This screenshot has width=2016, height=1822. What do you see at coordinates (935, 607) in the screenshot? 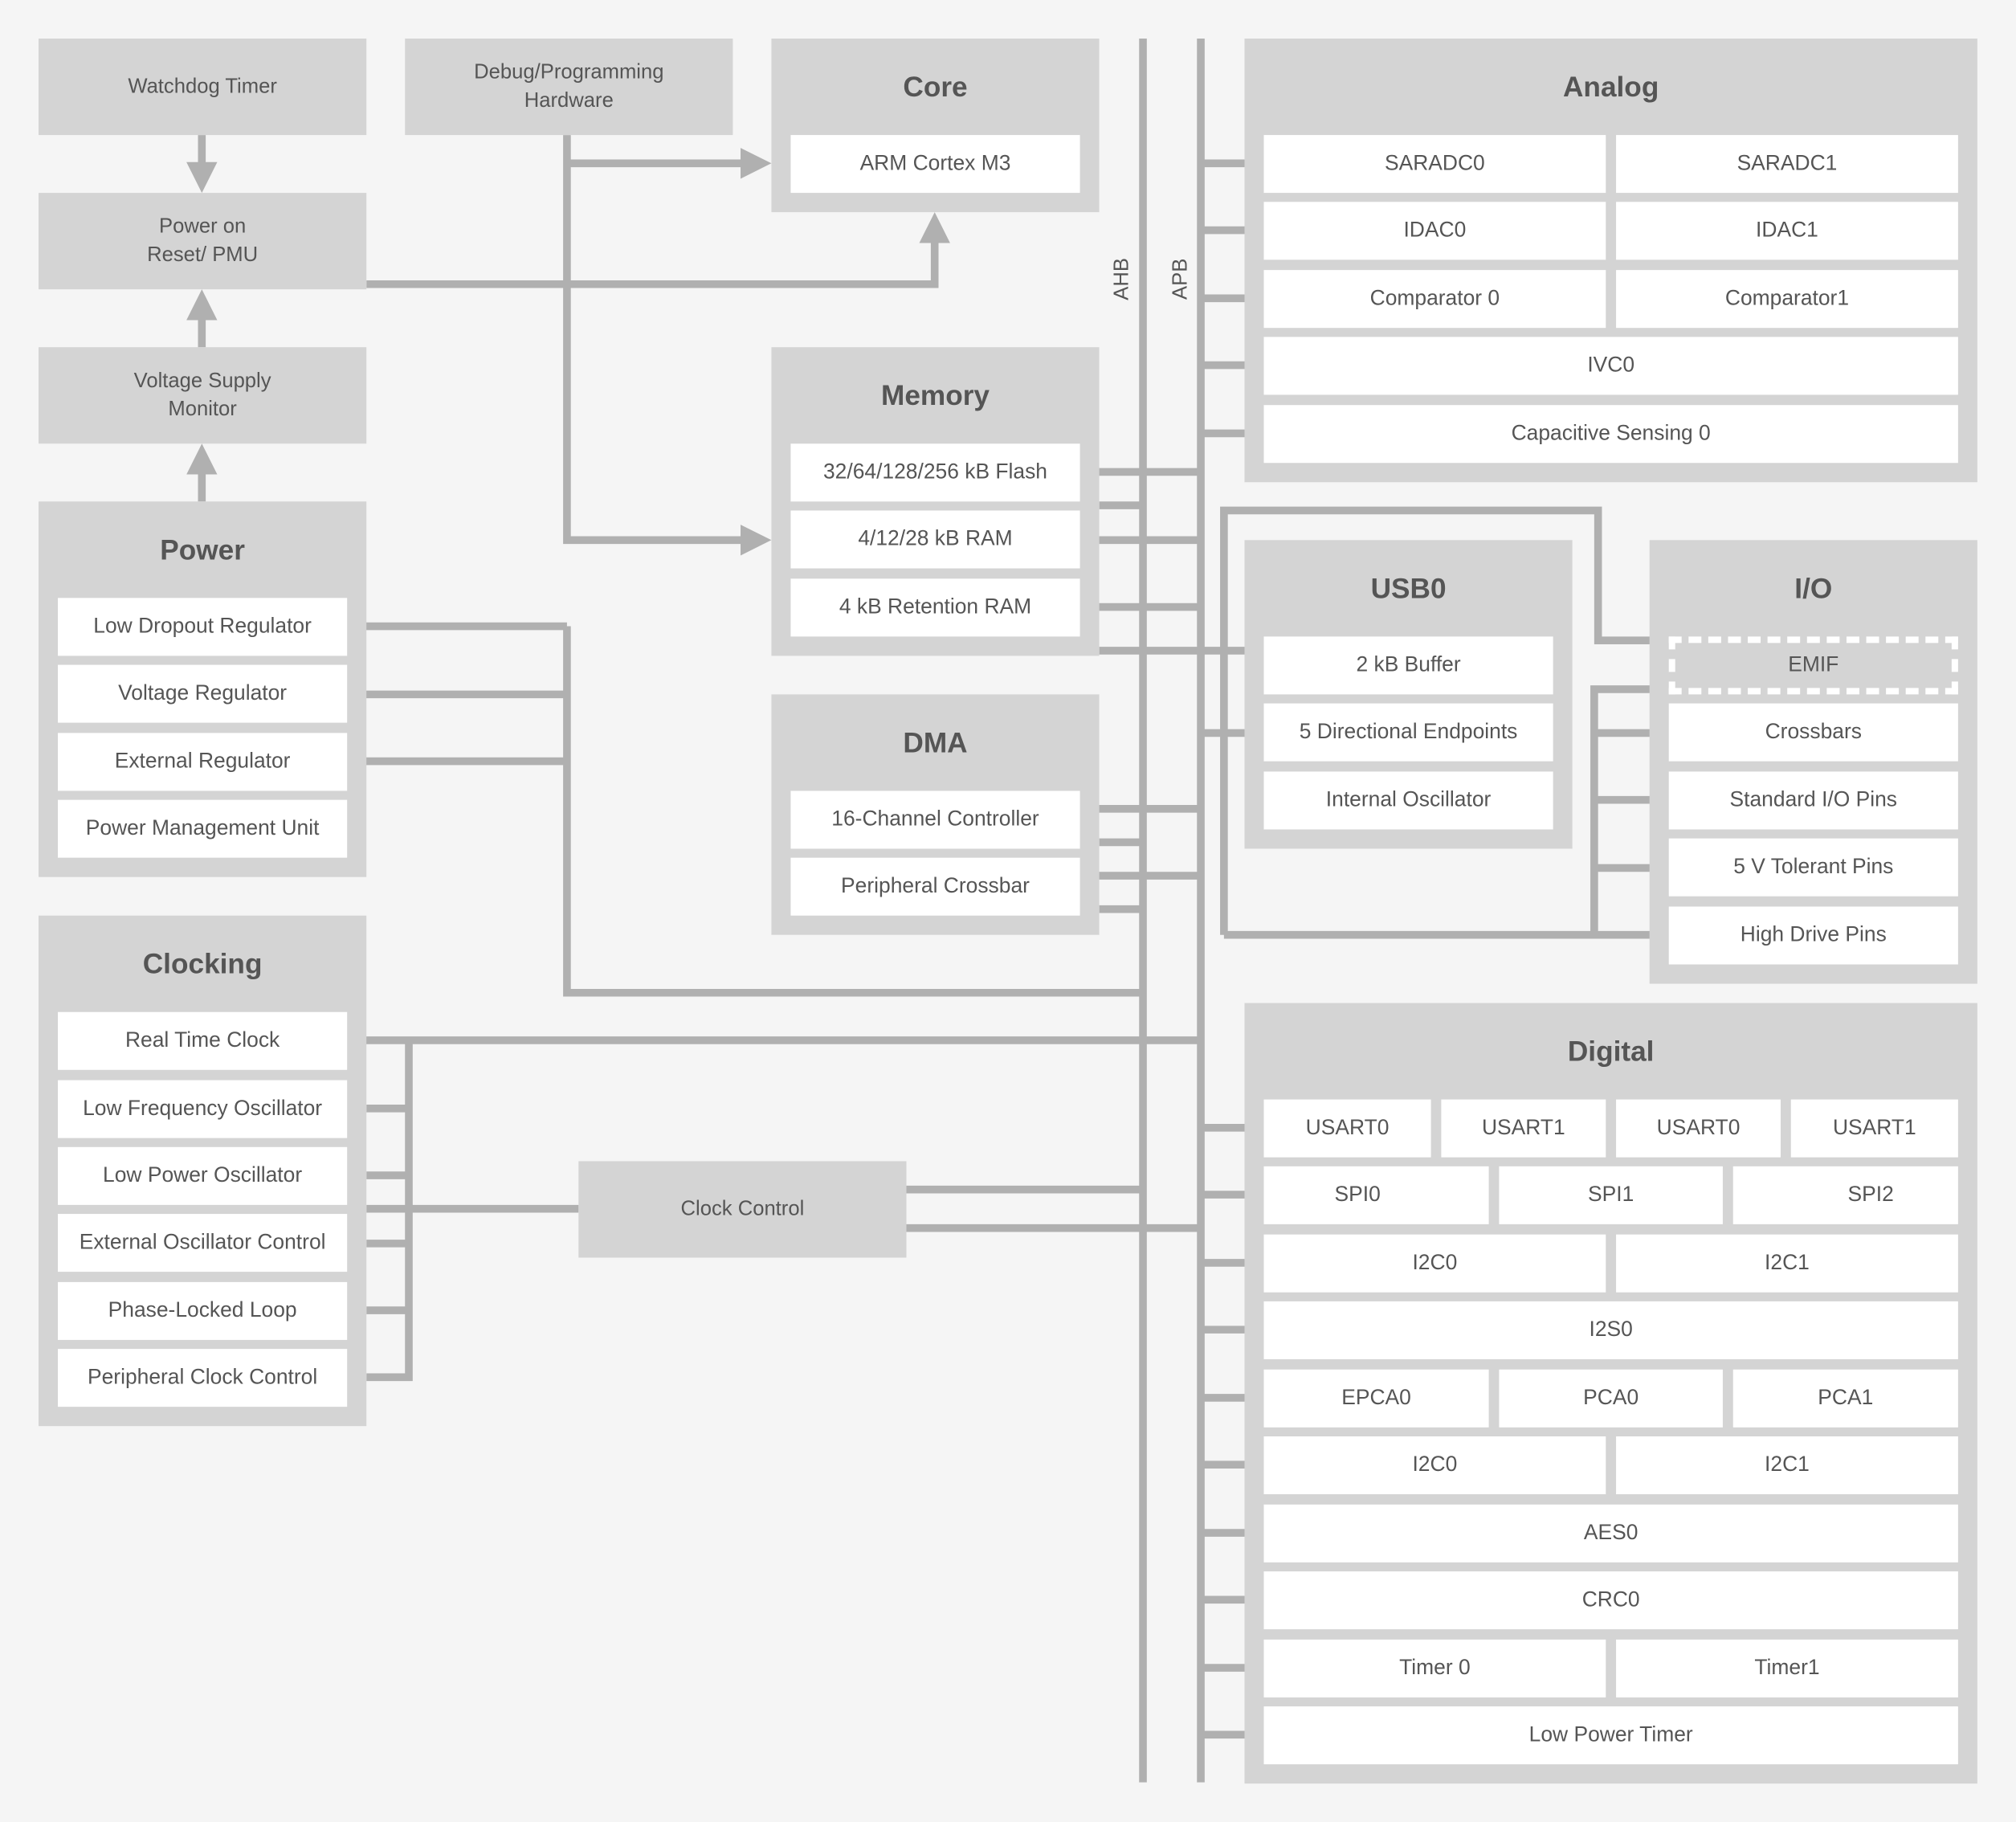
I see `memory-item: 4 kB Retention RAM` at bounding box center [935, 607].